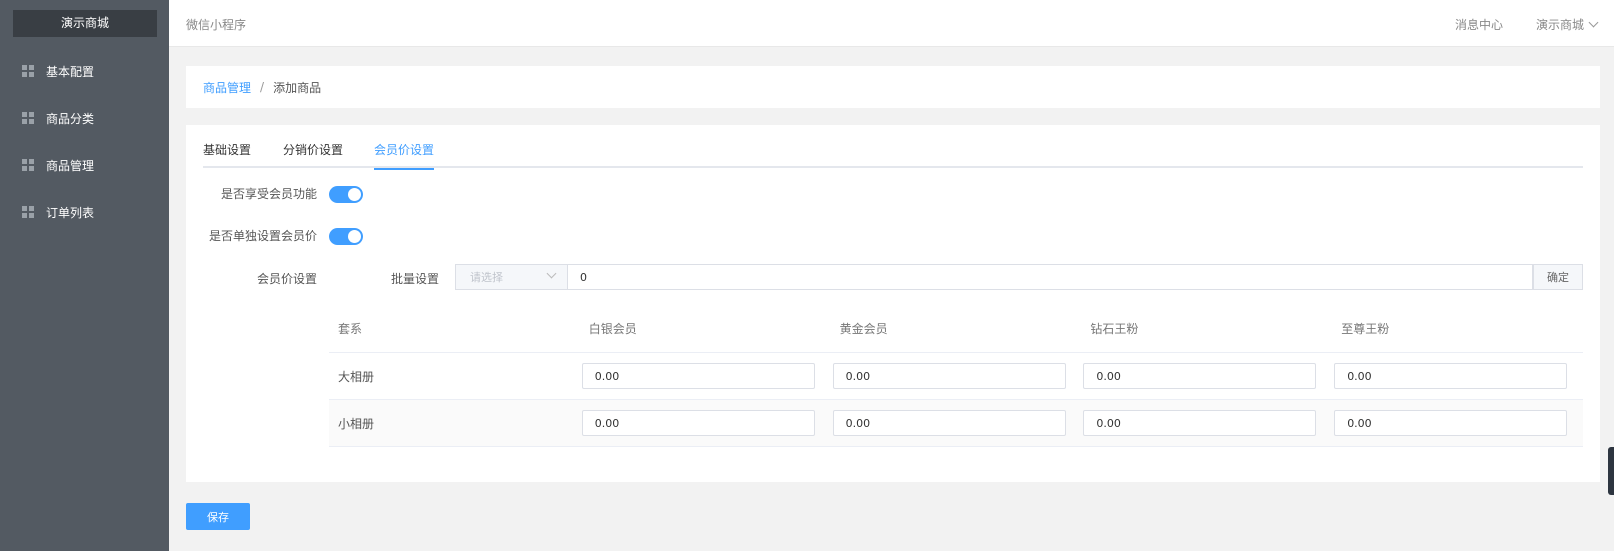 This screenshot has height=551, width=1614. Describe the element at coordinates (863, 329) in the screenshot. I see `column-header: 黄金会员` at that location.